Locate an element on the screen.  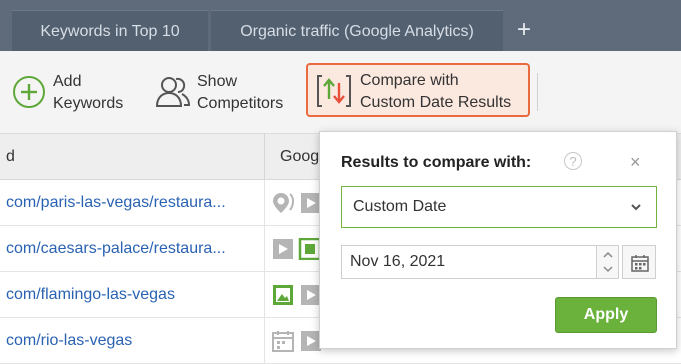
row-url-link: com/flamingo-las-vegas is located at coordinates (90, 294).